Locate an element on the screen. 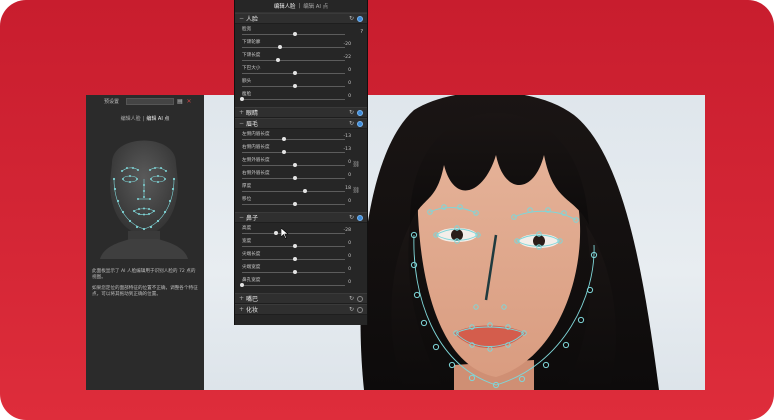 Image resolution: width=774 pixels, height=420 pixels. section-body: 脸宽? 下颌轮廓 -20 下颌长度 -22 下巴大小 0 额头 0 瘦脸 0 is located at coordinates (301, 65).